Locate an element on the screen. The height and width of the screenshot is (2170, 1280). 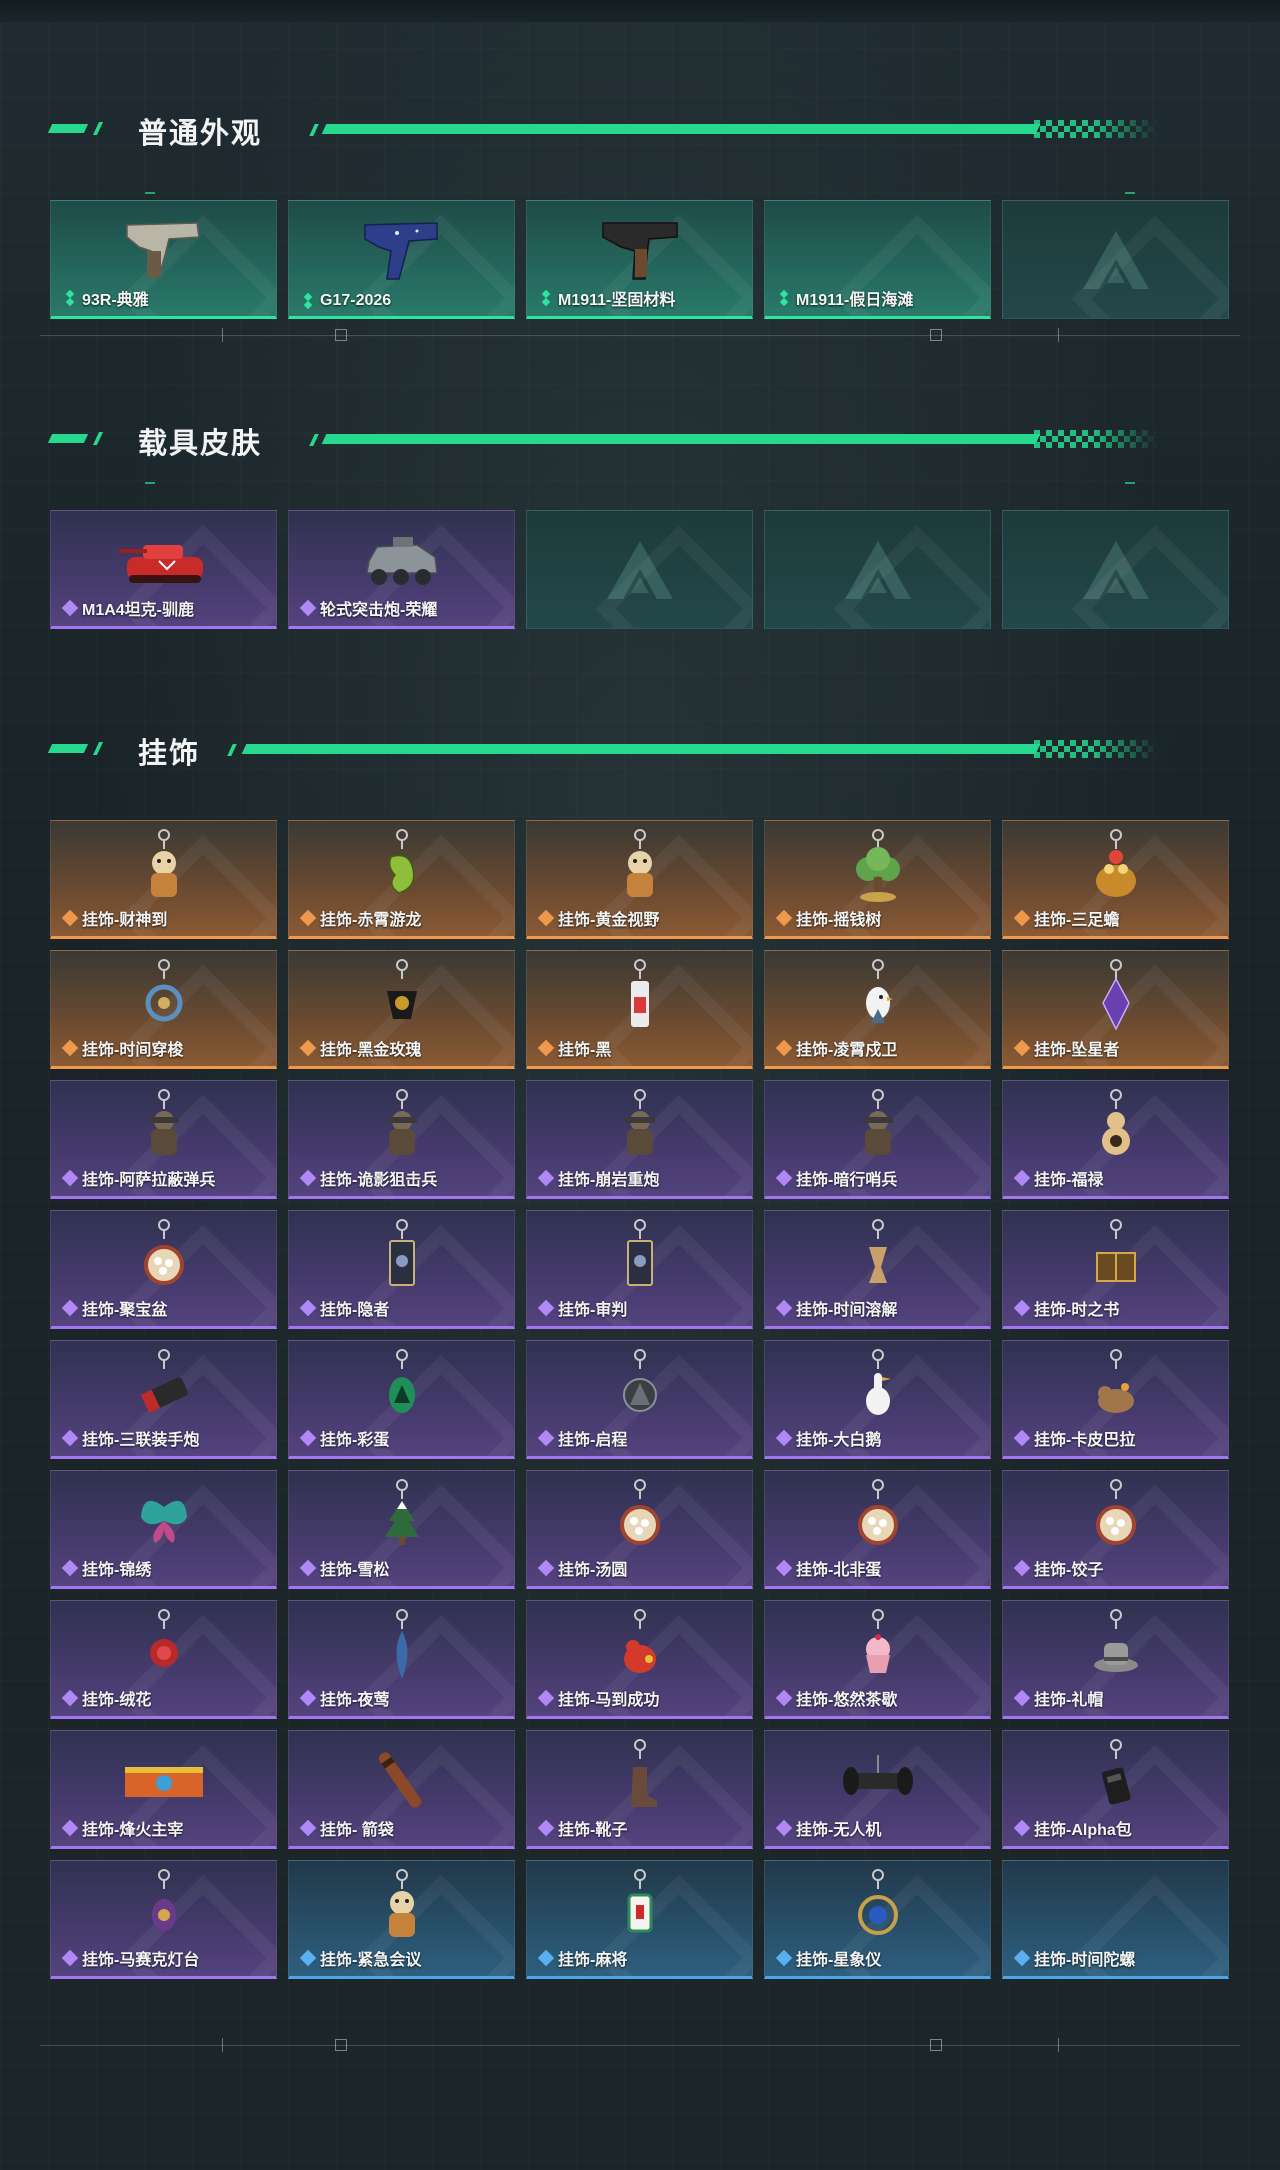
item-card: 挂饰-福禄 is located at coordinates (1115, 1139).